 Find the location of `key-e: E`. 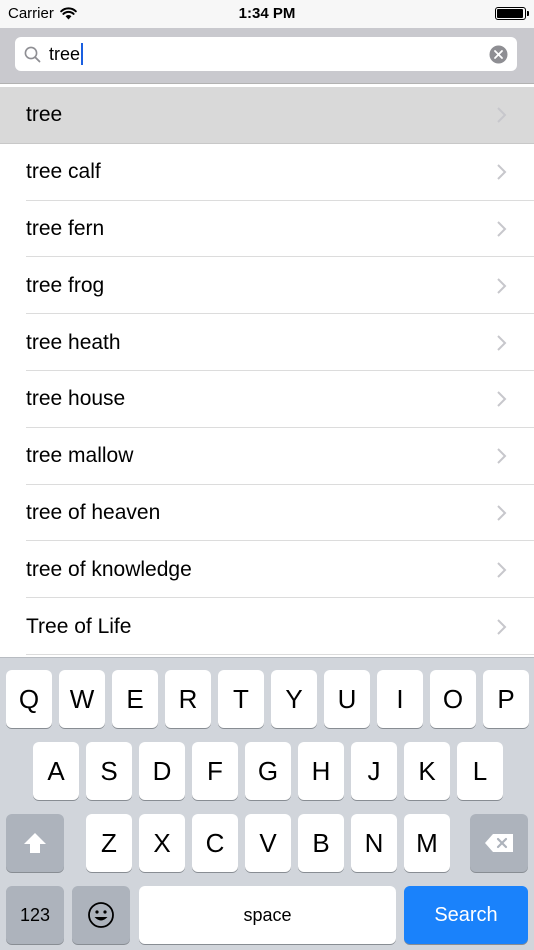

key-e: E is located at coordinates (135, 699).